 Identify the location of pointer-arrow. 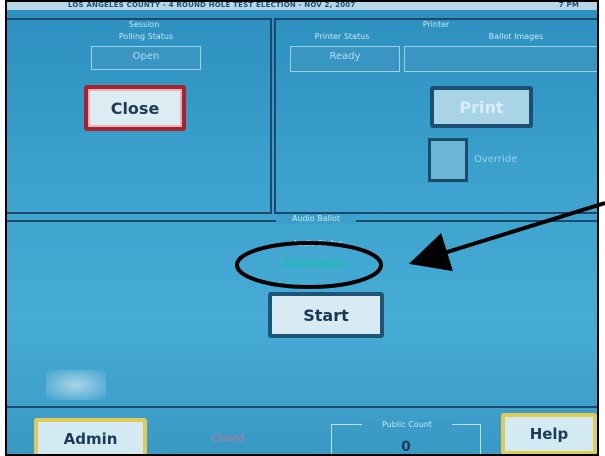
(506, 236).